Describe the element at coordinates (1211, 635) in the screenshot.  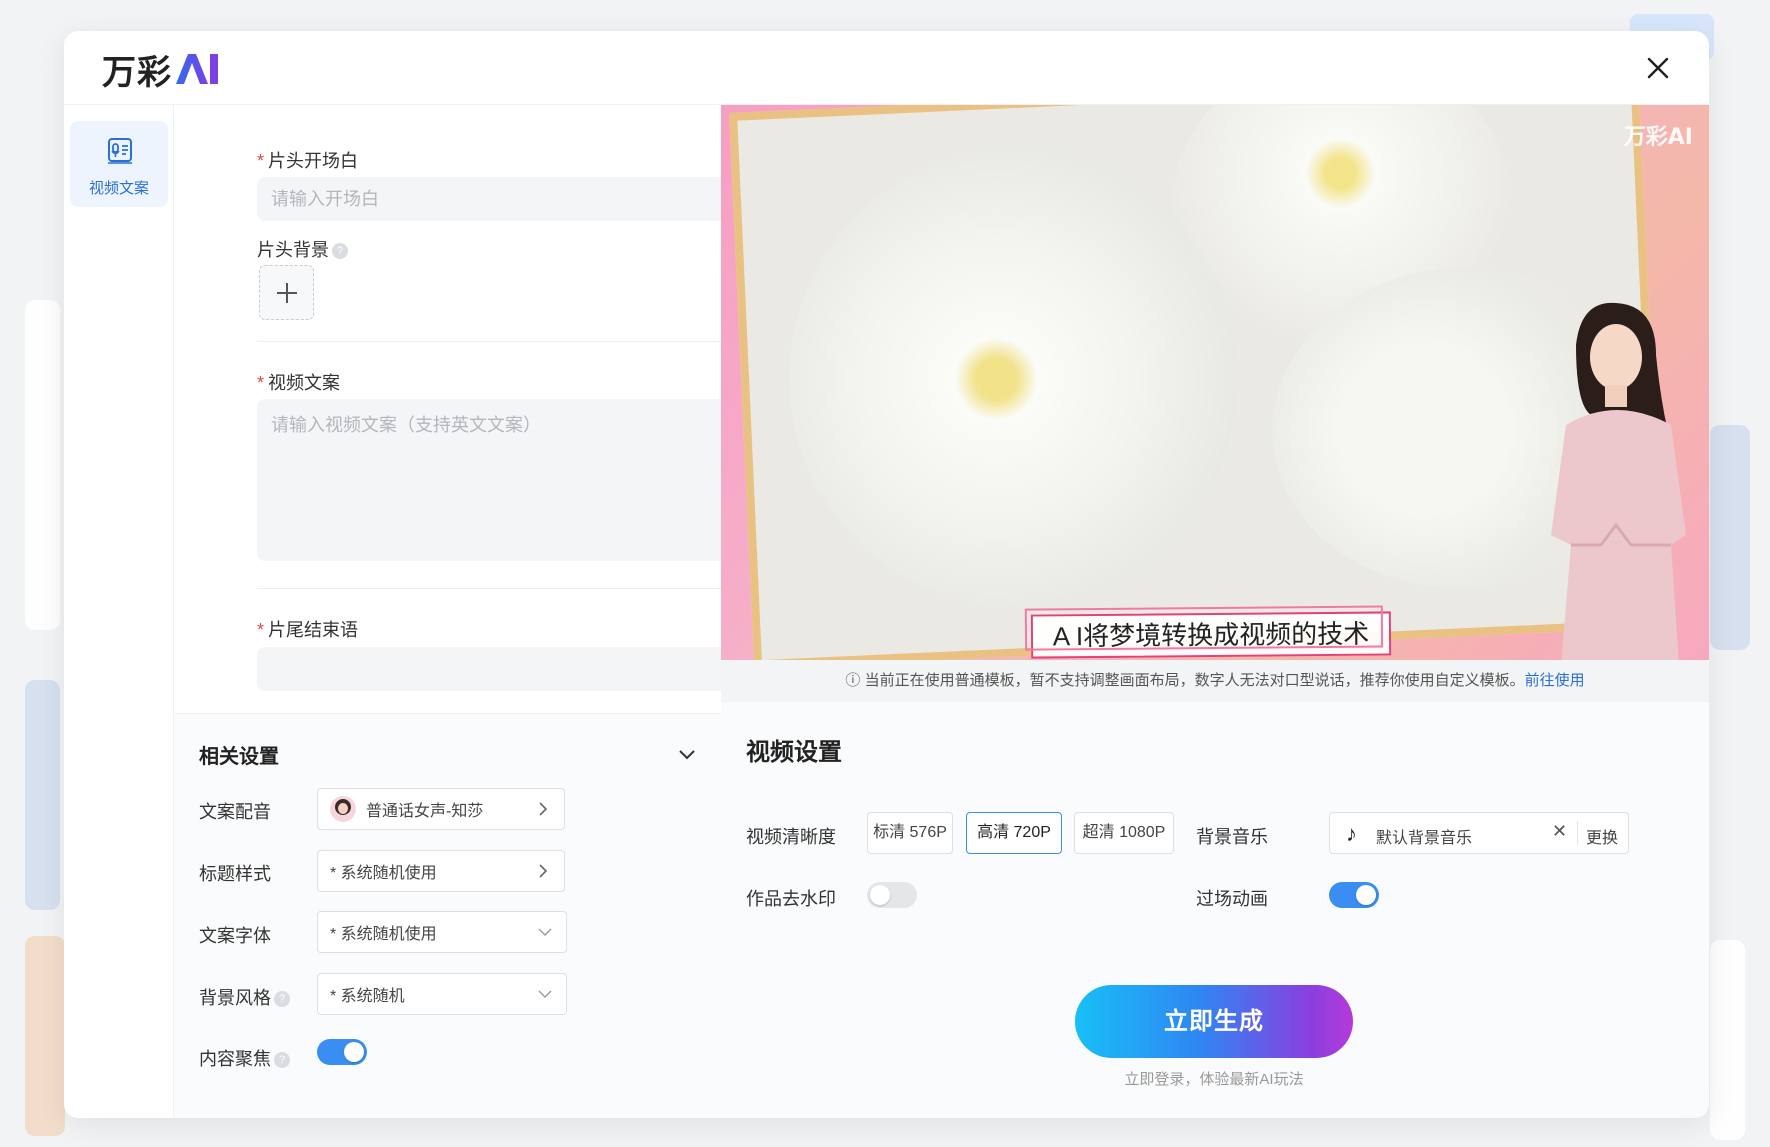
I see `preview-caption: A I将梦境转换成视频的技术` at that location.